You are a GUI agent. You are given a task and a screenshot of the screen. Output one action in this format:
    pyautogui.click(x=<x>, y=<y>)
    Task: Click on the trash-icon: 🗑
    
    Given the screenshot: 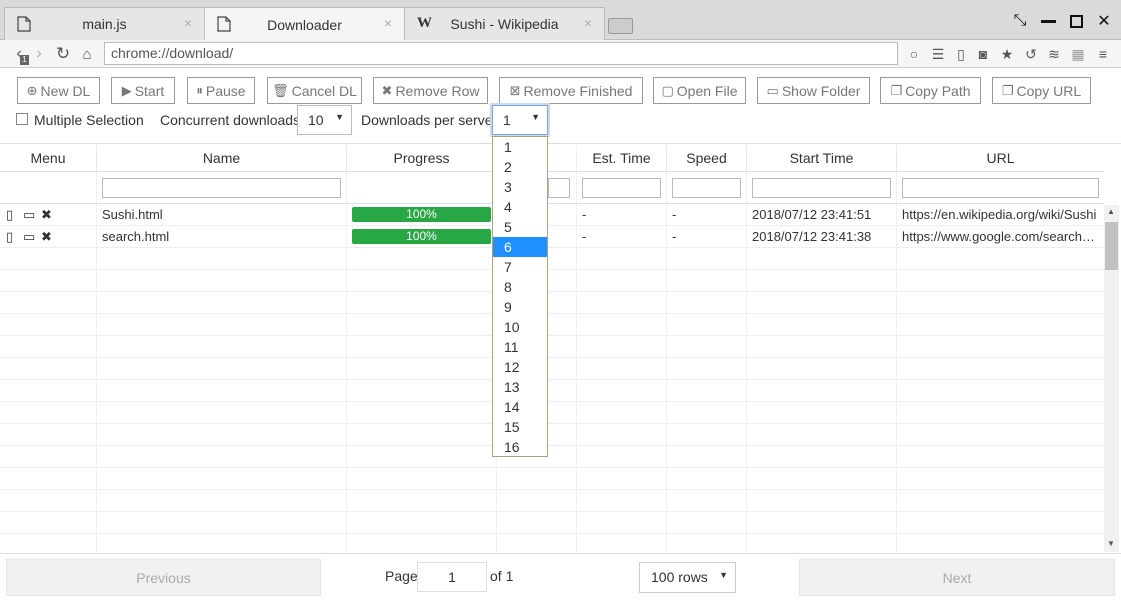 What is the action you would take?
    pyautogui.click(x=280, y=90)
    